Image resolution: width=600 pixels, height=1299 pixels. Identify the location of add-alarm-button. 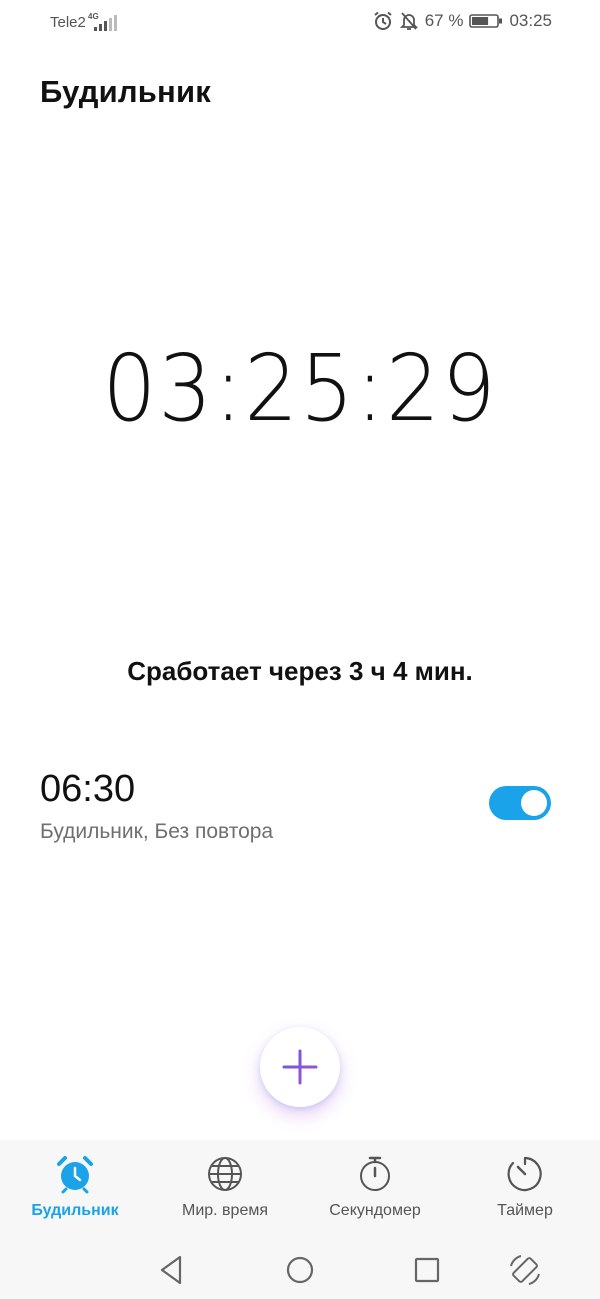
(300, 1067).